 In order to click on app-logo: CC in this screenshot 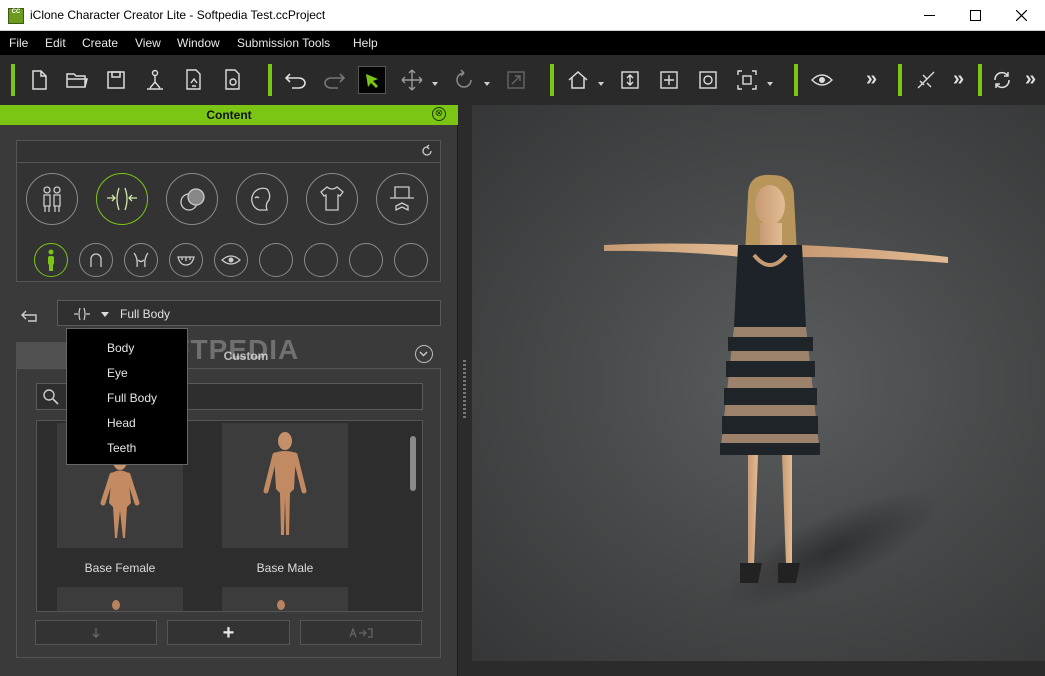, I will do `click(16, 16)`.